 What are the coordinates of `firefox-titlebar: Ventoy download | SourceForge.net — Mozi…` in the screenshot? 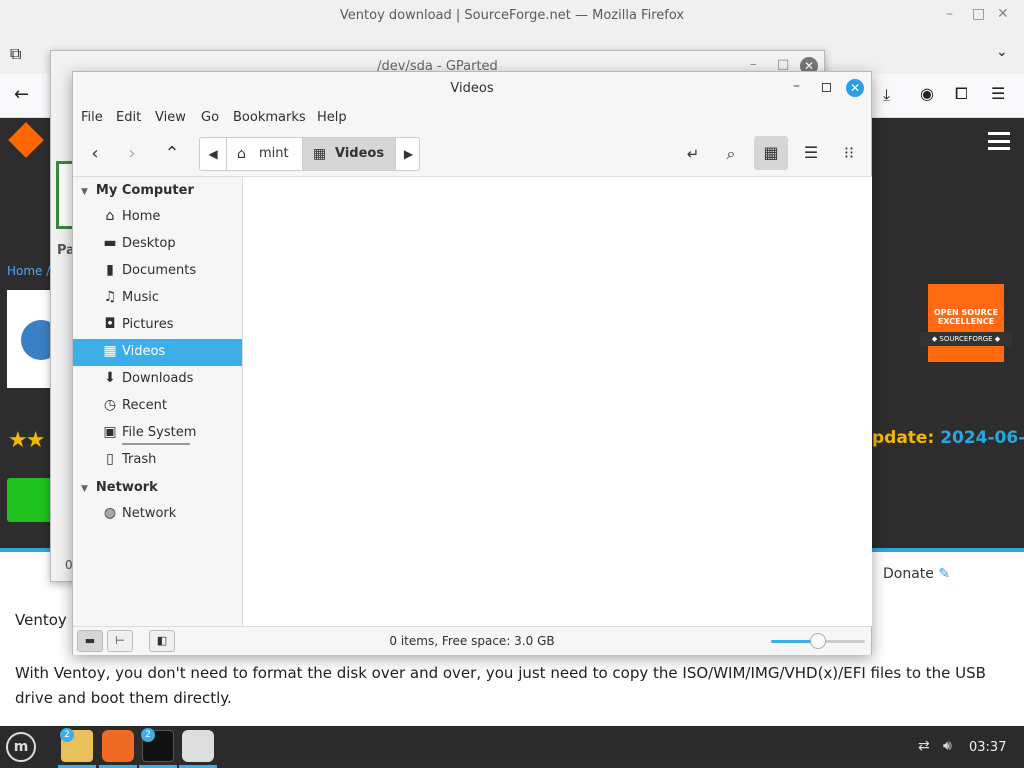 It's located at (512, 17).